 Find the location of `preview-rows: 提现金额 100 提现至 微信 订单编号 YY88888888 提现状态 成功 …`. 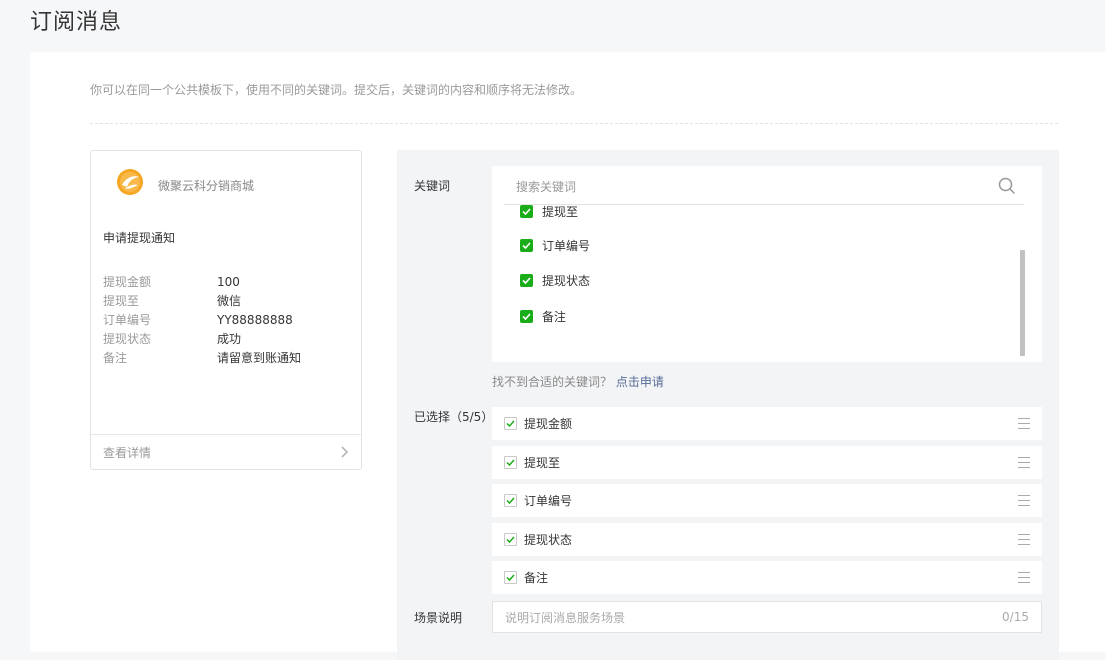

preview-rows: 提现金额 100 提现至 微信 订单编号 YY88888888 提现状态 成功 … is located at coordinates (228, 320).